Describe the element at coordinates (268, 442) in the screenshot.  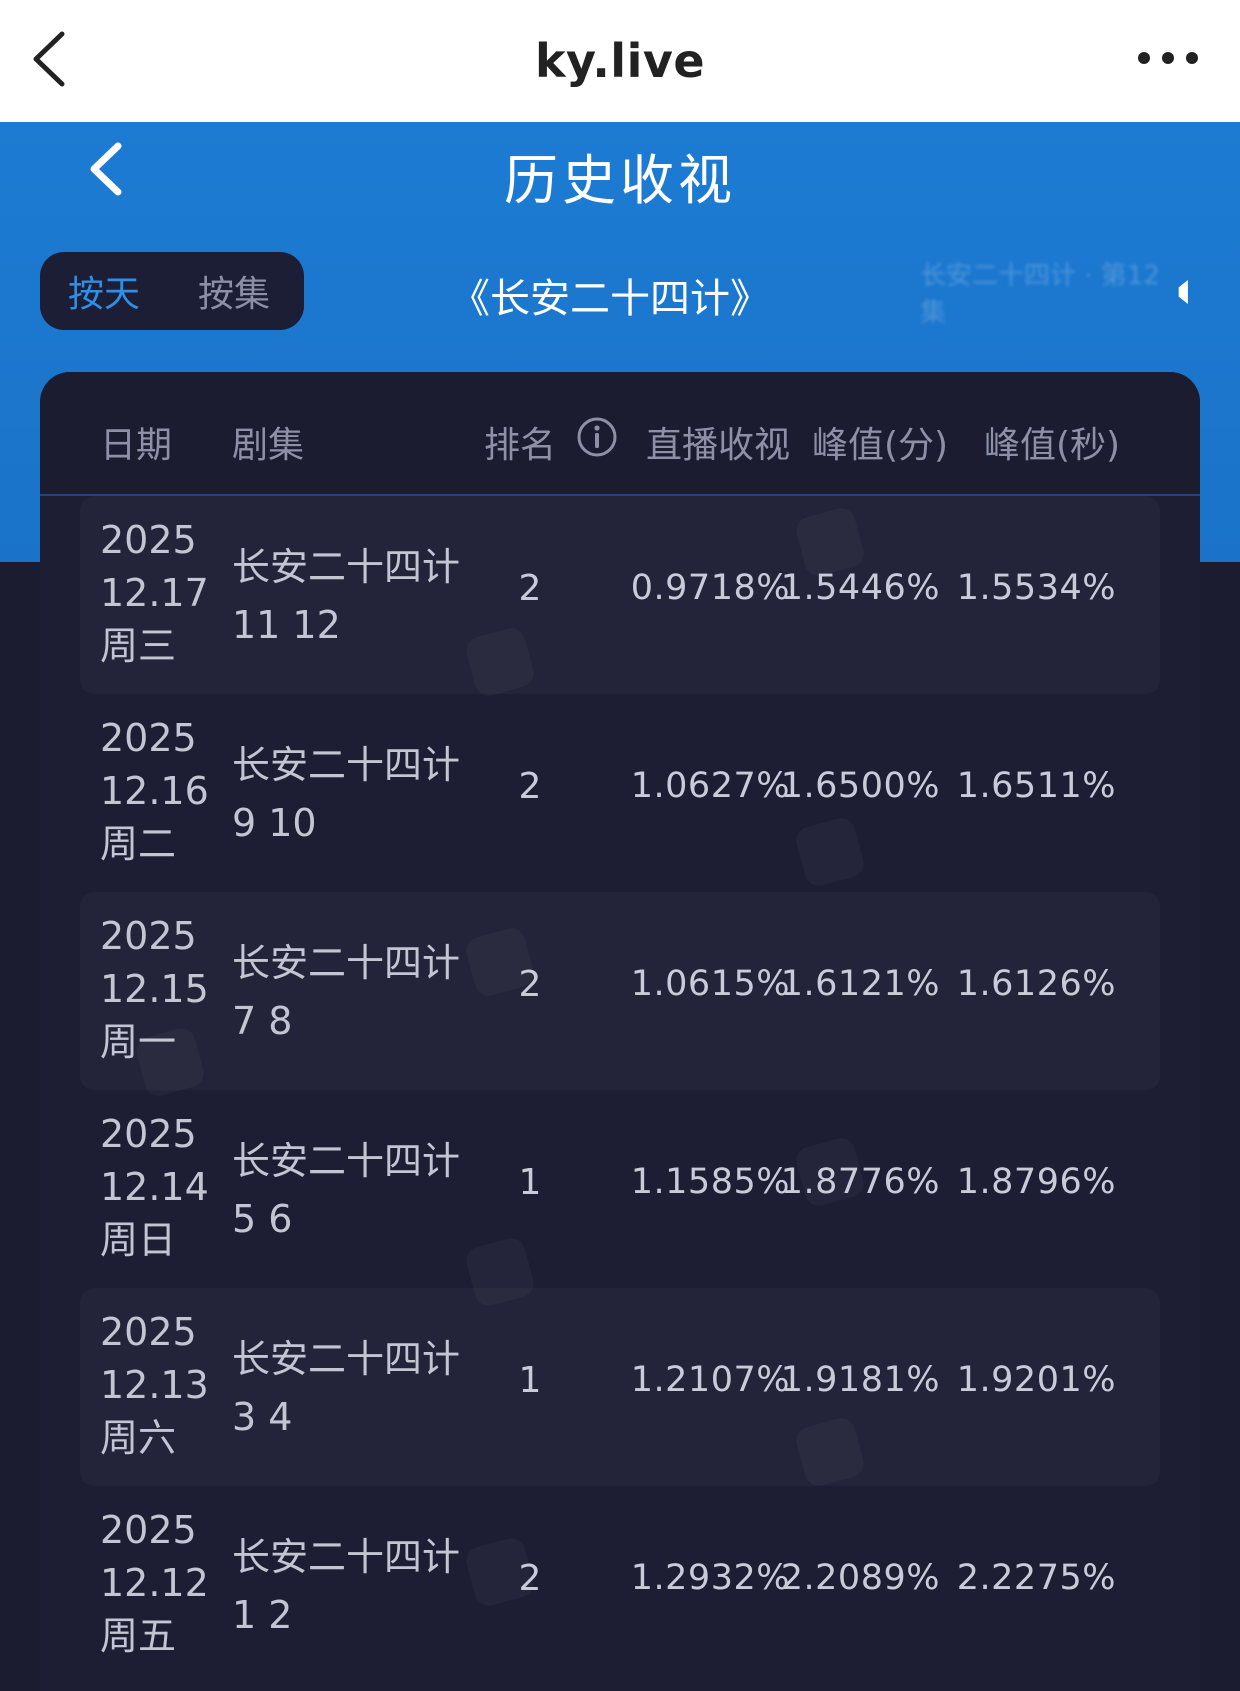
I see `header-episode: 剧集` at that location.